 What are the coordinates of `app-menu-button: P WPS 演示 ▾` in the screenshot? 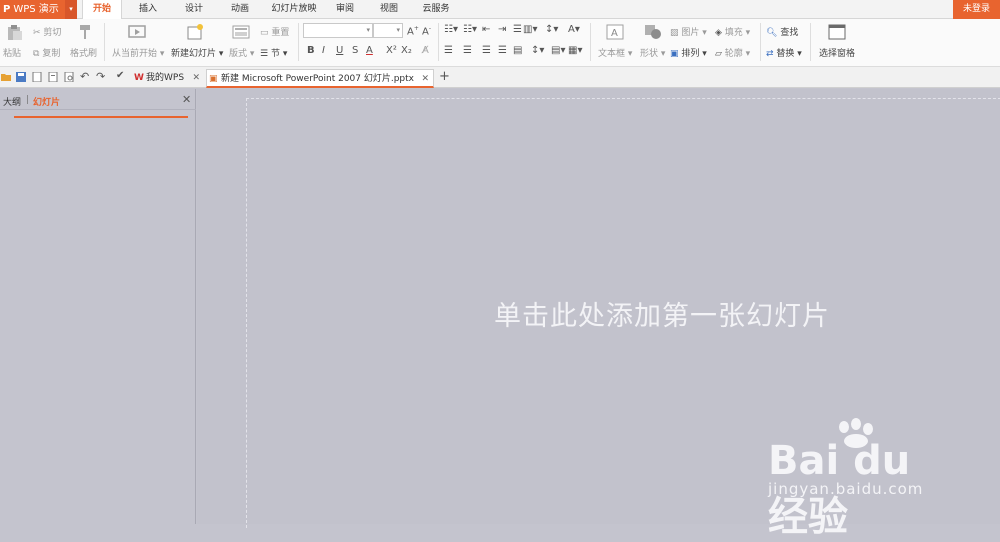 It's located at (38, 9).